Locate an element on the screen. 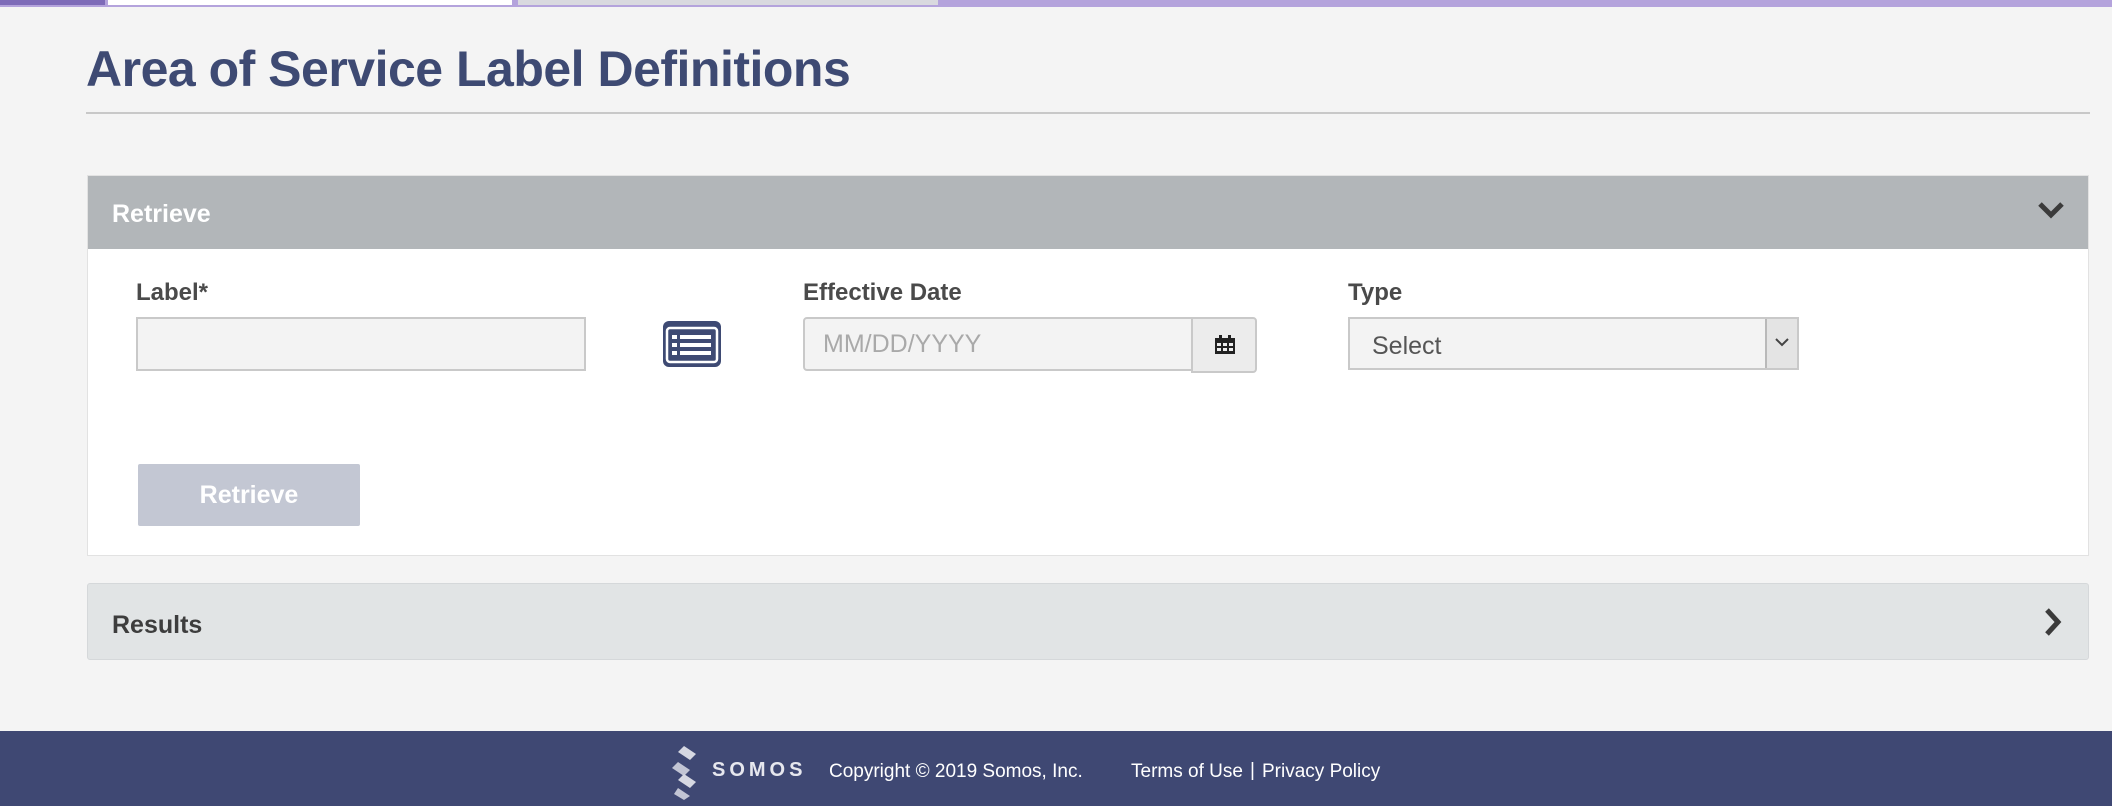 The width and height of the screenshot is (2112, 806). effective-date-input is located at coordinates (998, 344).